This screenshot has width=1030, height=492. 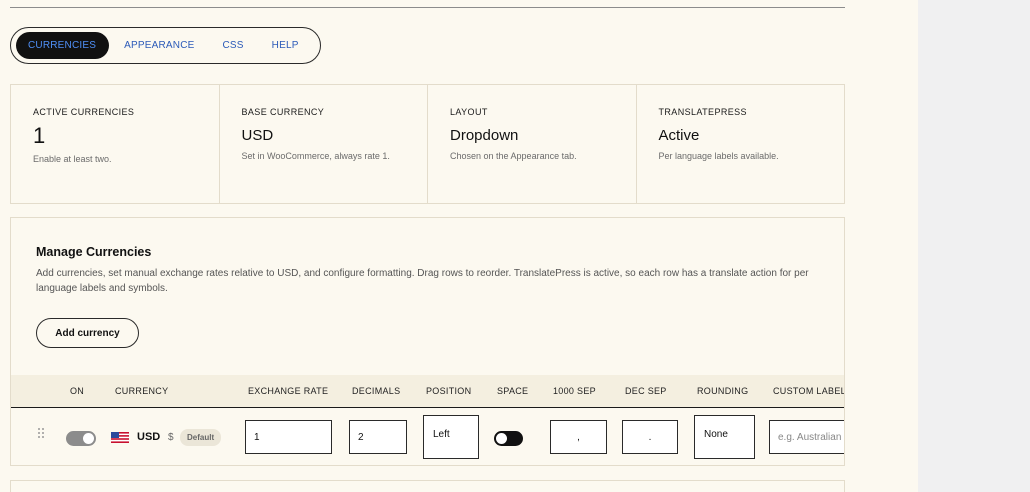 I want to click on stat-note: Set in WooCommerce, always rate 1., so click(x=315, y=156).